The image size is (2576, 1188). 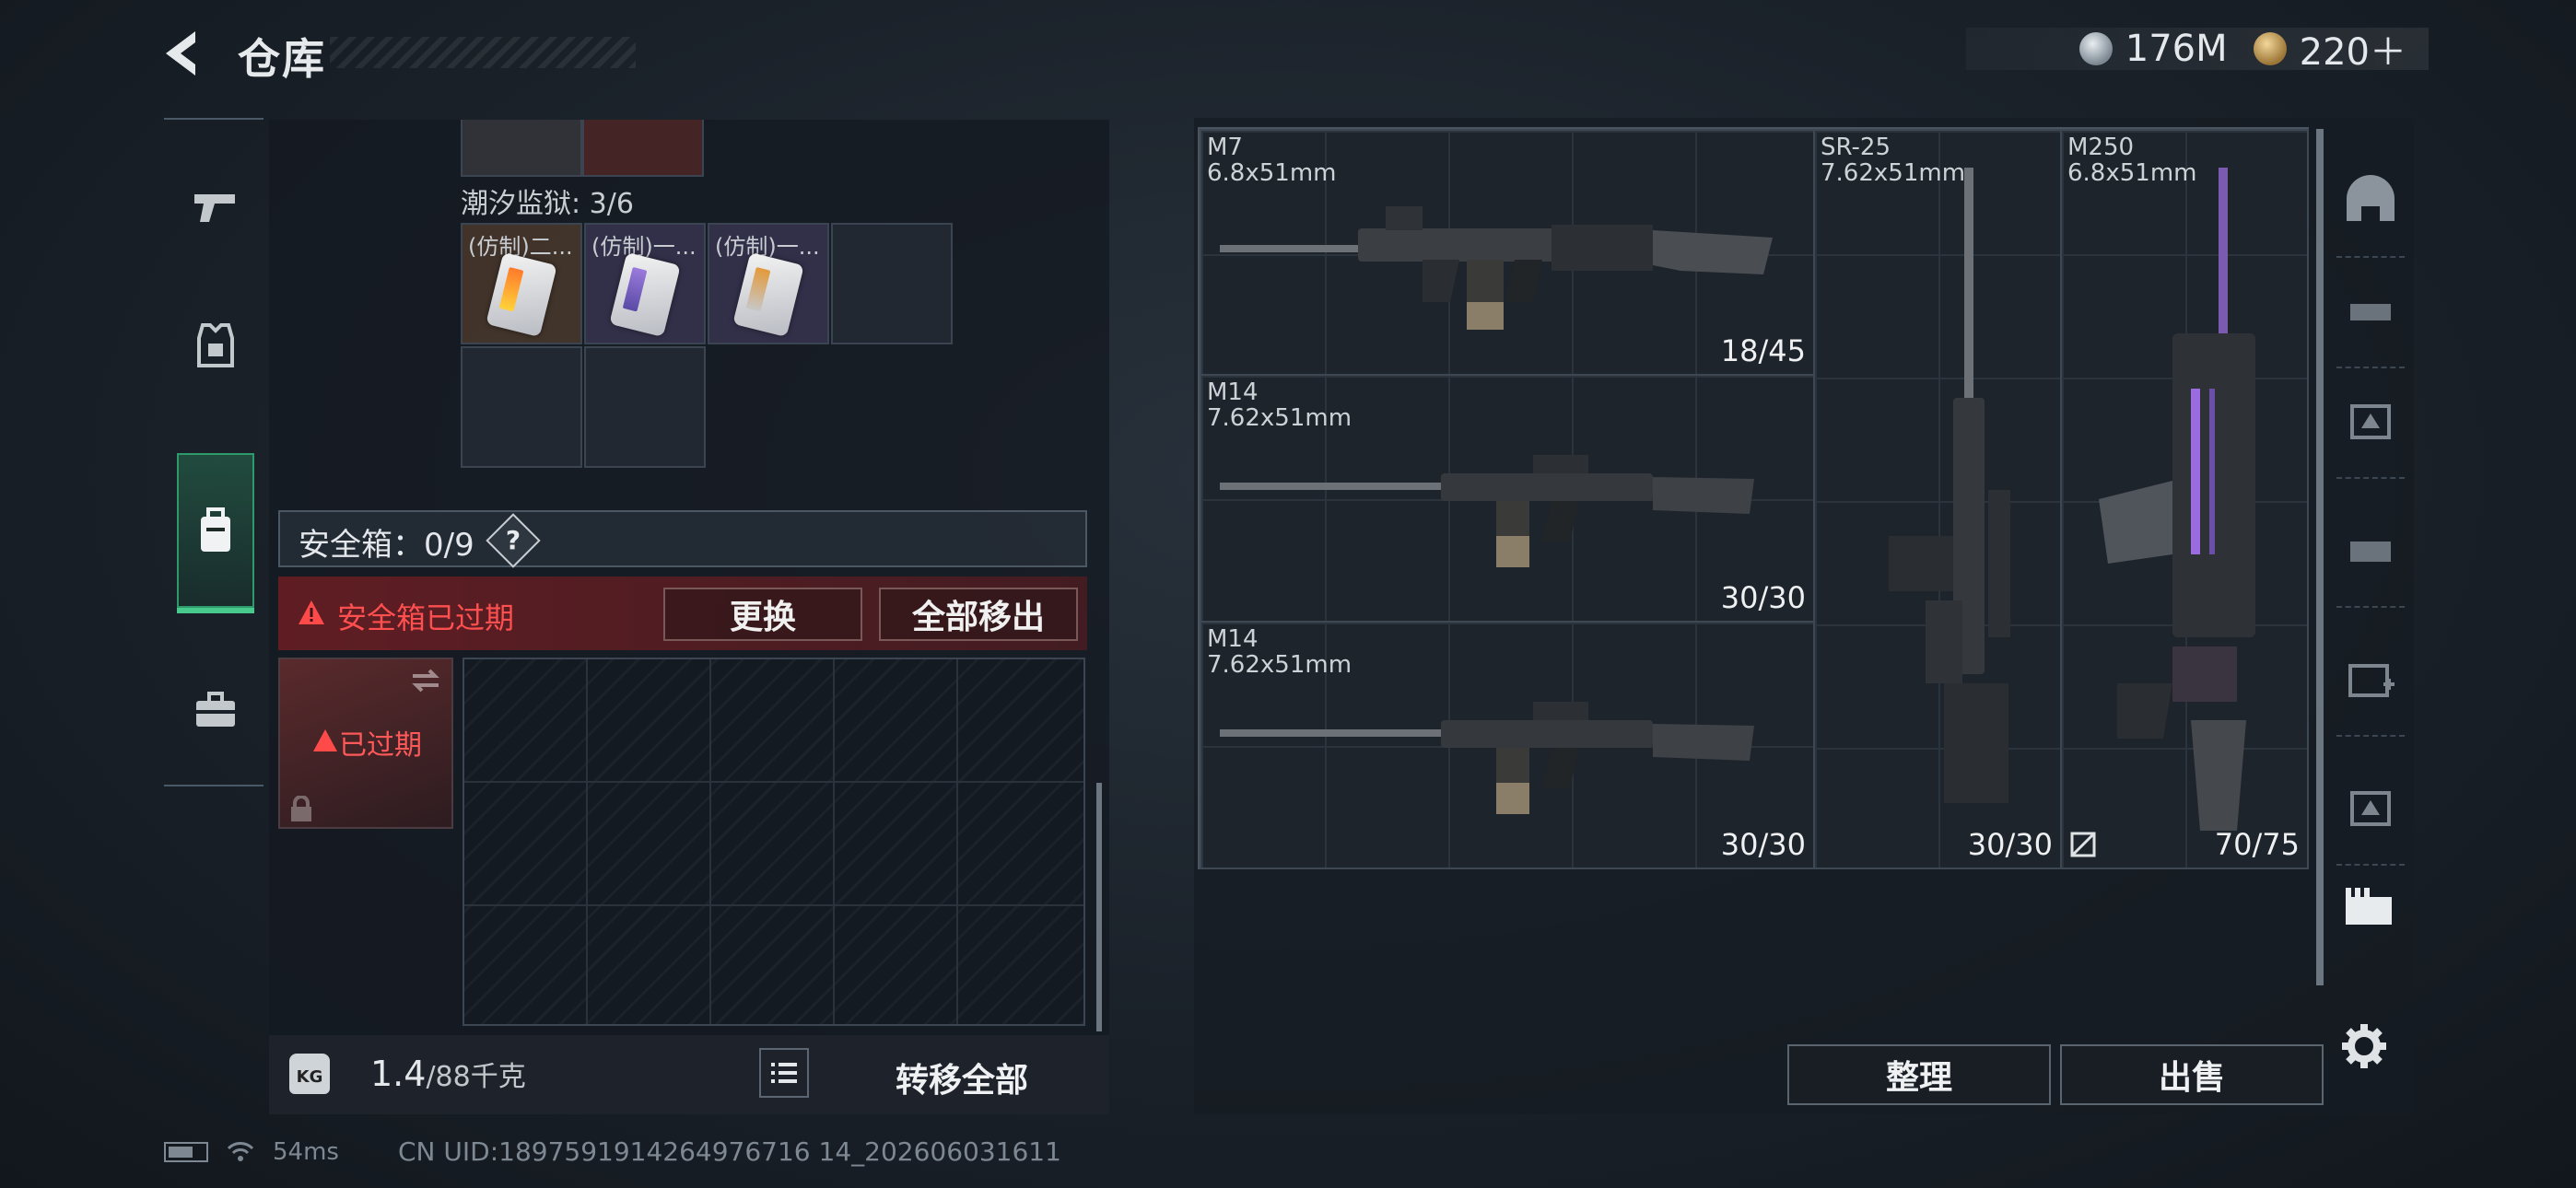 I want to click on rail-item-toolbox, so click(x=215, y=710).